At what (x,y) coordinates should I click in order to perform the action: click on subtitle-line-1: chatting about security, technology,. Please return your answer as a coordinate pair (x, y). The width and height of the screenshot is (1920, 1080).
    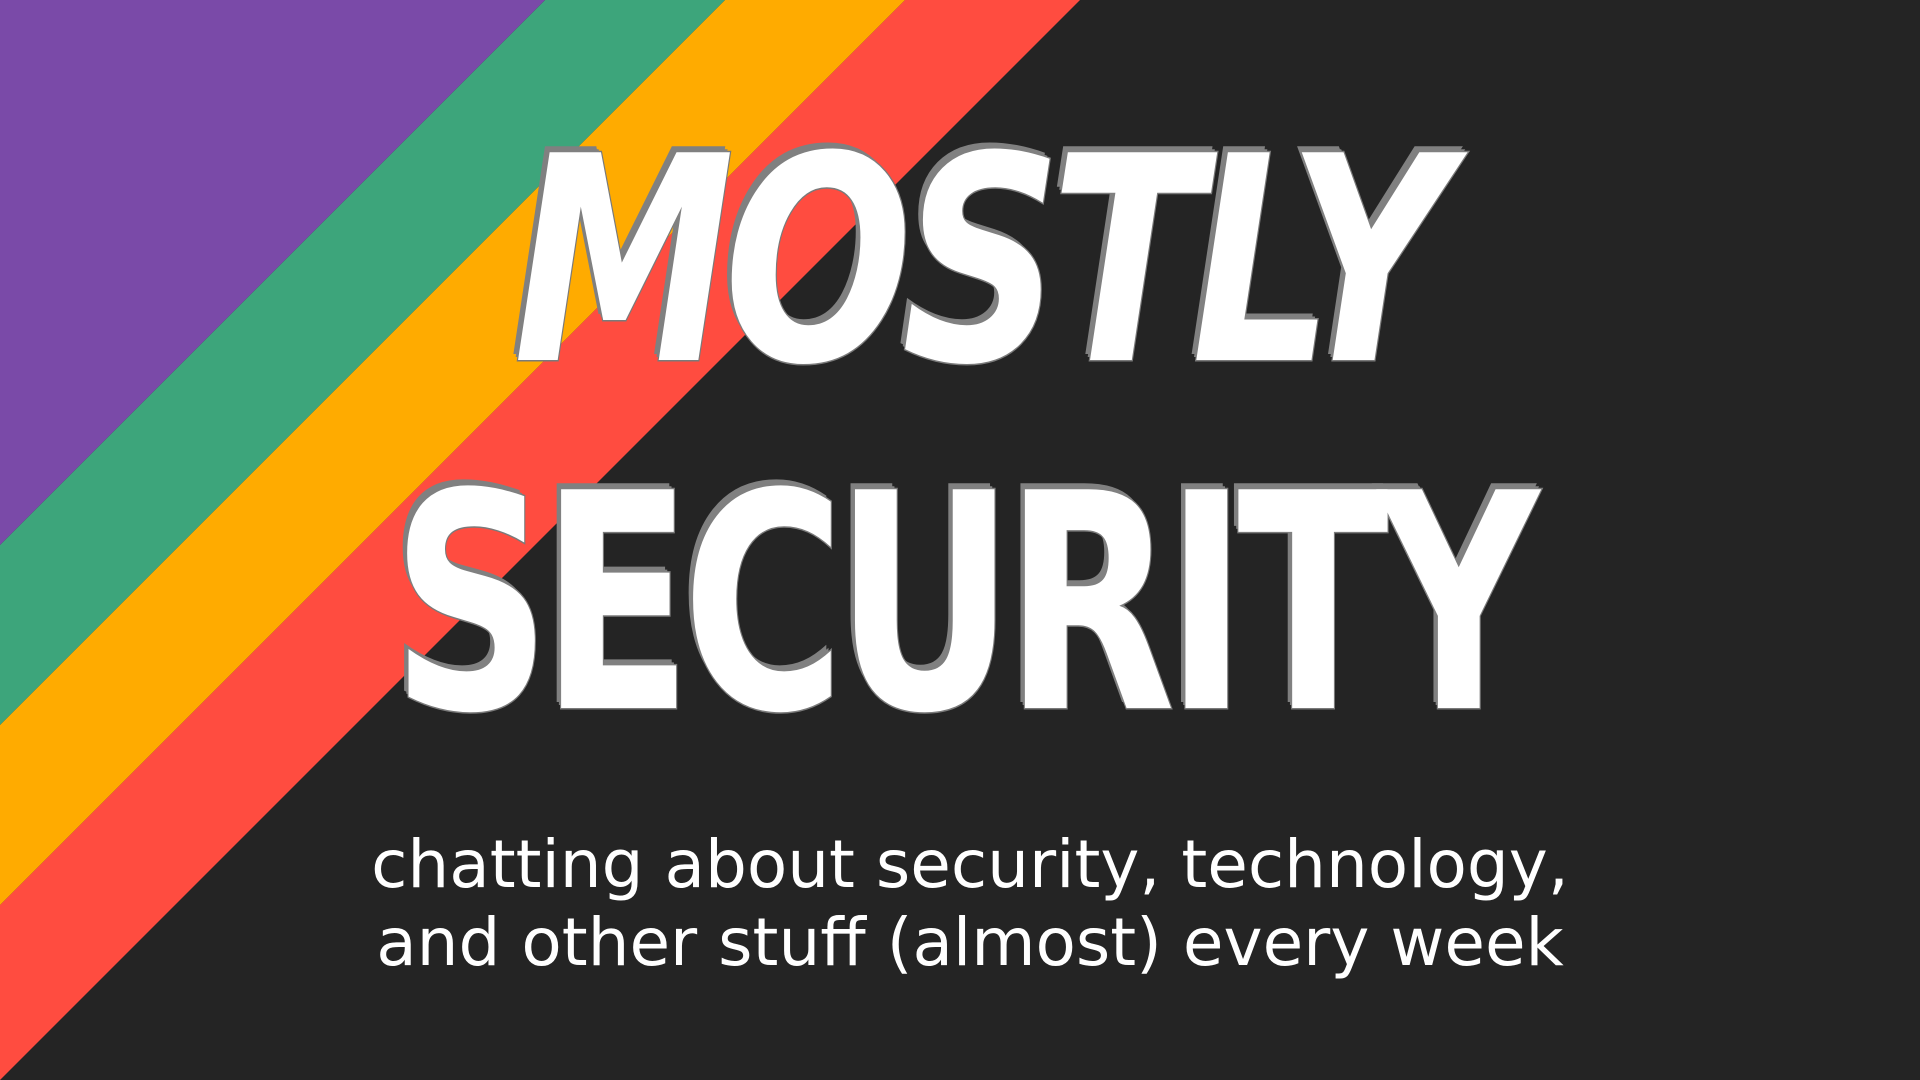
    Looking at the image, I should click on (970, 864).